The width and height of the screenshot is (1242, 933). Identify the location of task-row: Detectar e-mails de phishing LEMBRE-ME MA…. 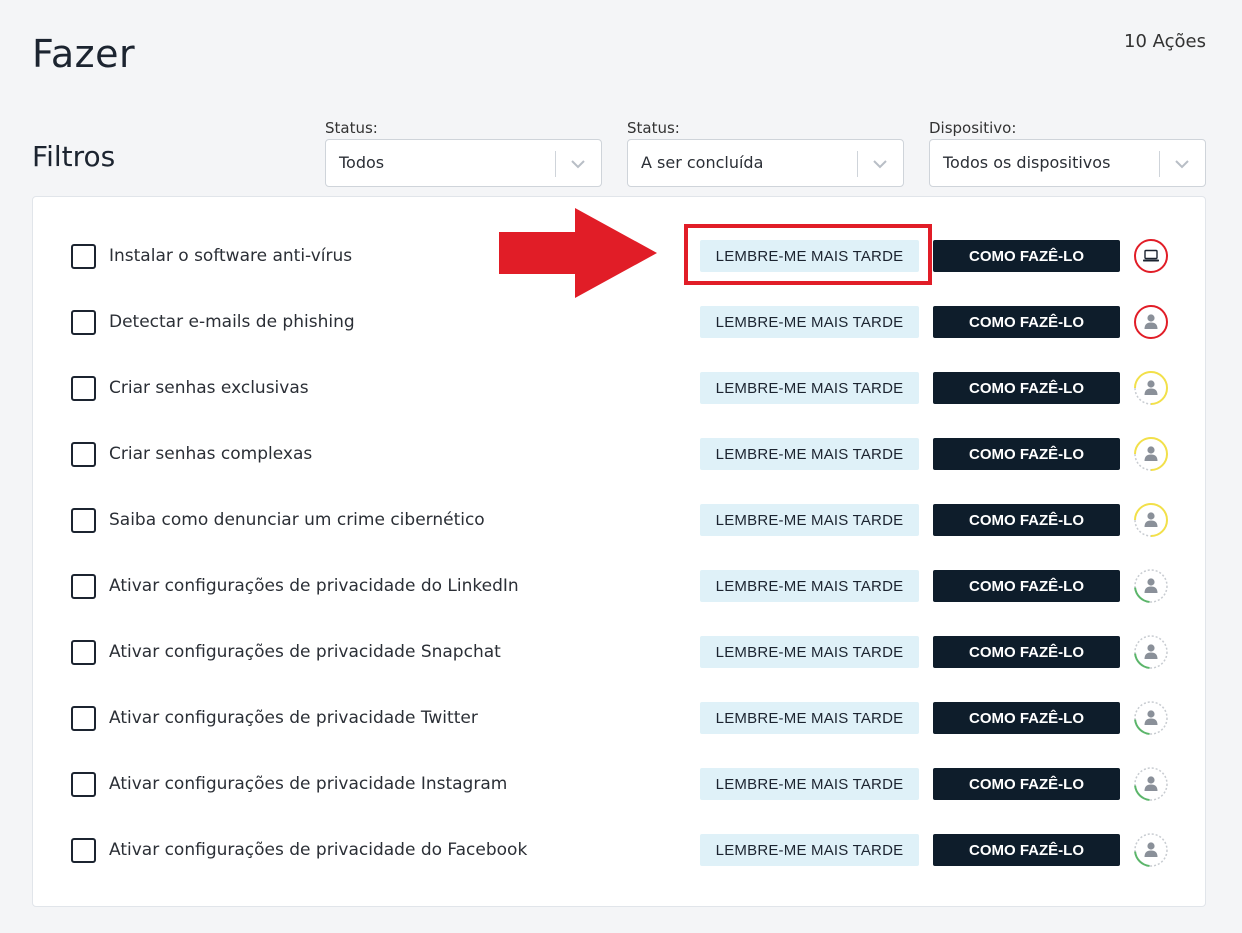
(619, 322).